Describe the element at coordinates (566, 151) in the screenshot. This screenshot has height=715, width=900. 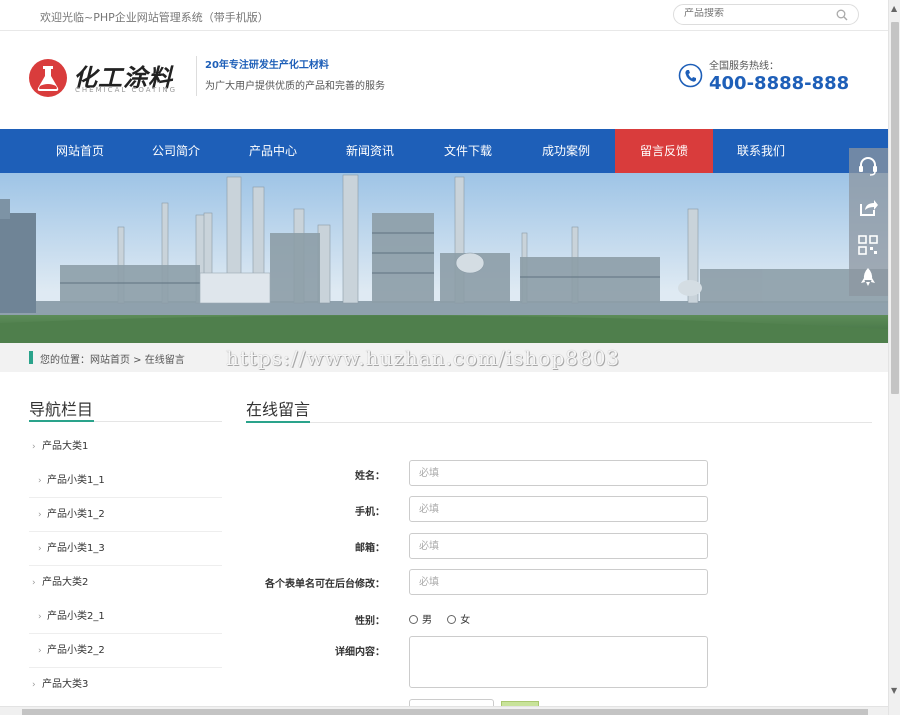
I see `nav-item-cases: 成功案例` at that location.